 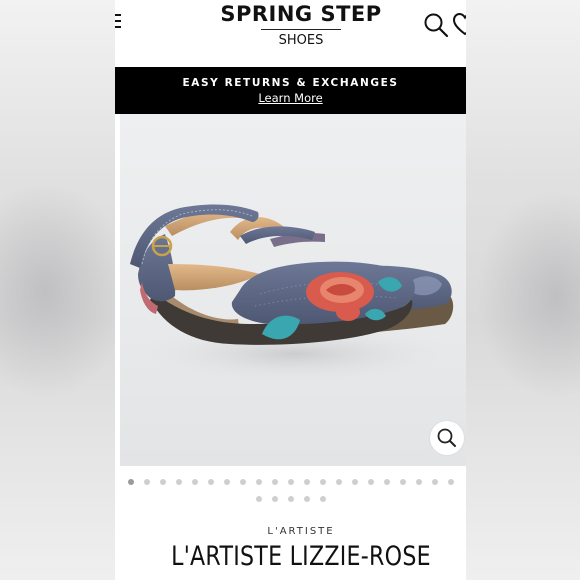 I want to click on brand-subtitle: SHOES, so click(x=301, y=40).